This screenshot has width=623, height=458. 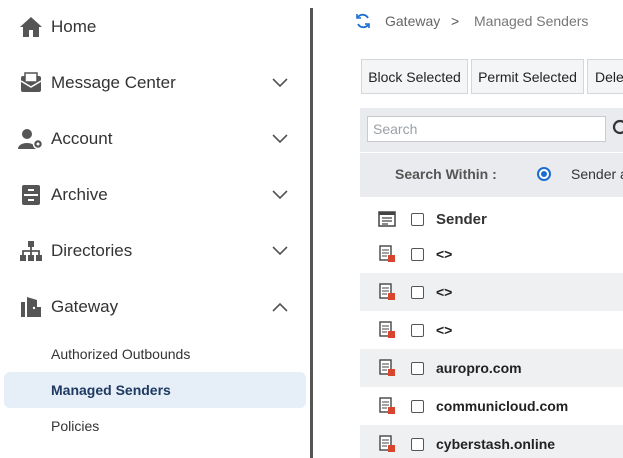 What do you see at coordinates (414, 76) in the screenshot?
I see `block-selected-button: Block Selected` at bounding box center [414, 76].